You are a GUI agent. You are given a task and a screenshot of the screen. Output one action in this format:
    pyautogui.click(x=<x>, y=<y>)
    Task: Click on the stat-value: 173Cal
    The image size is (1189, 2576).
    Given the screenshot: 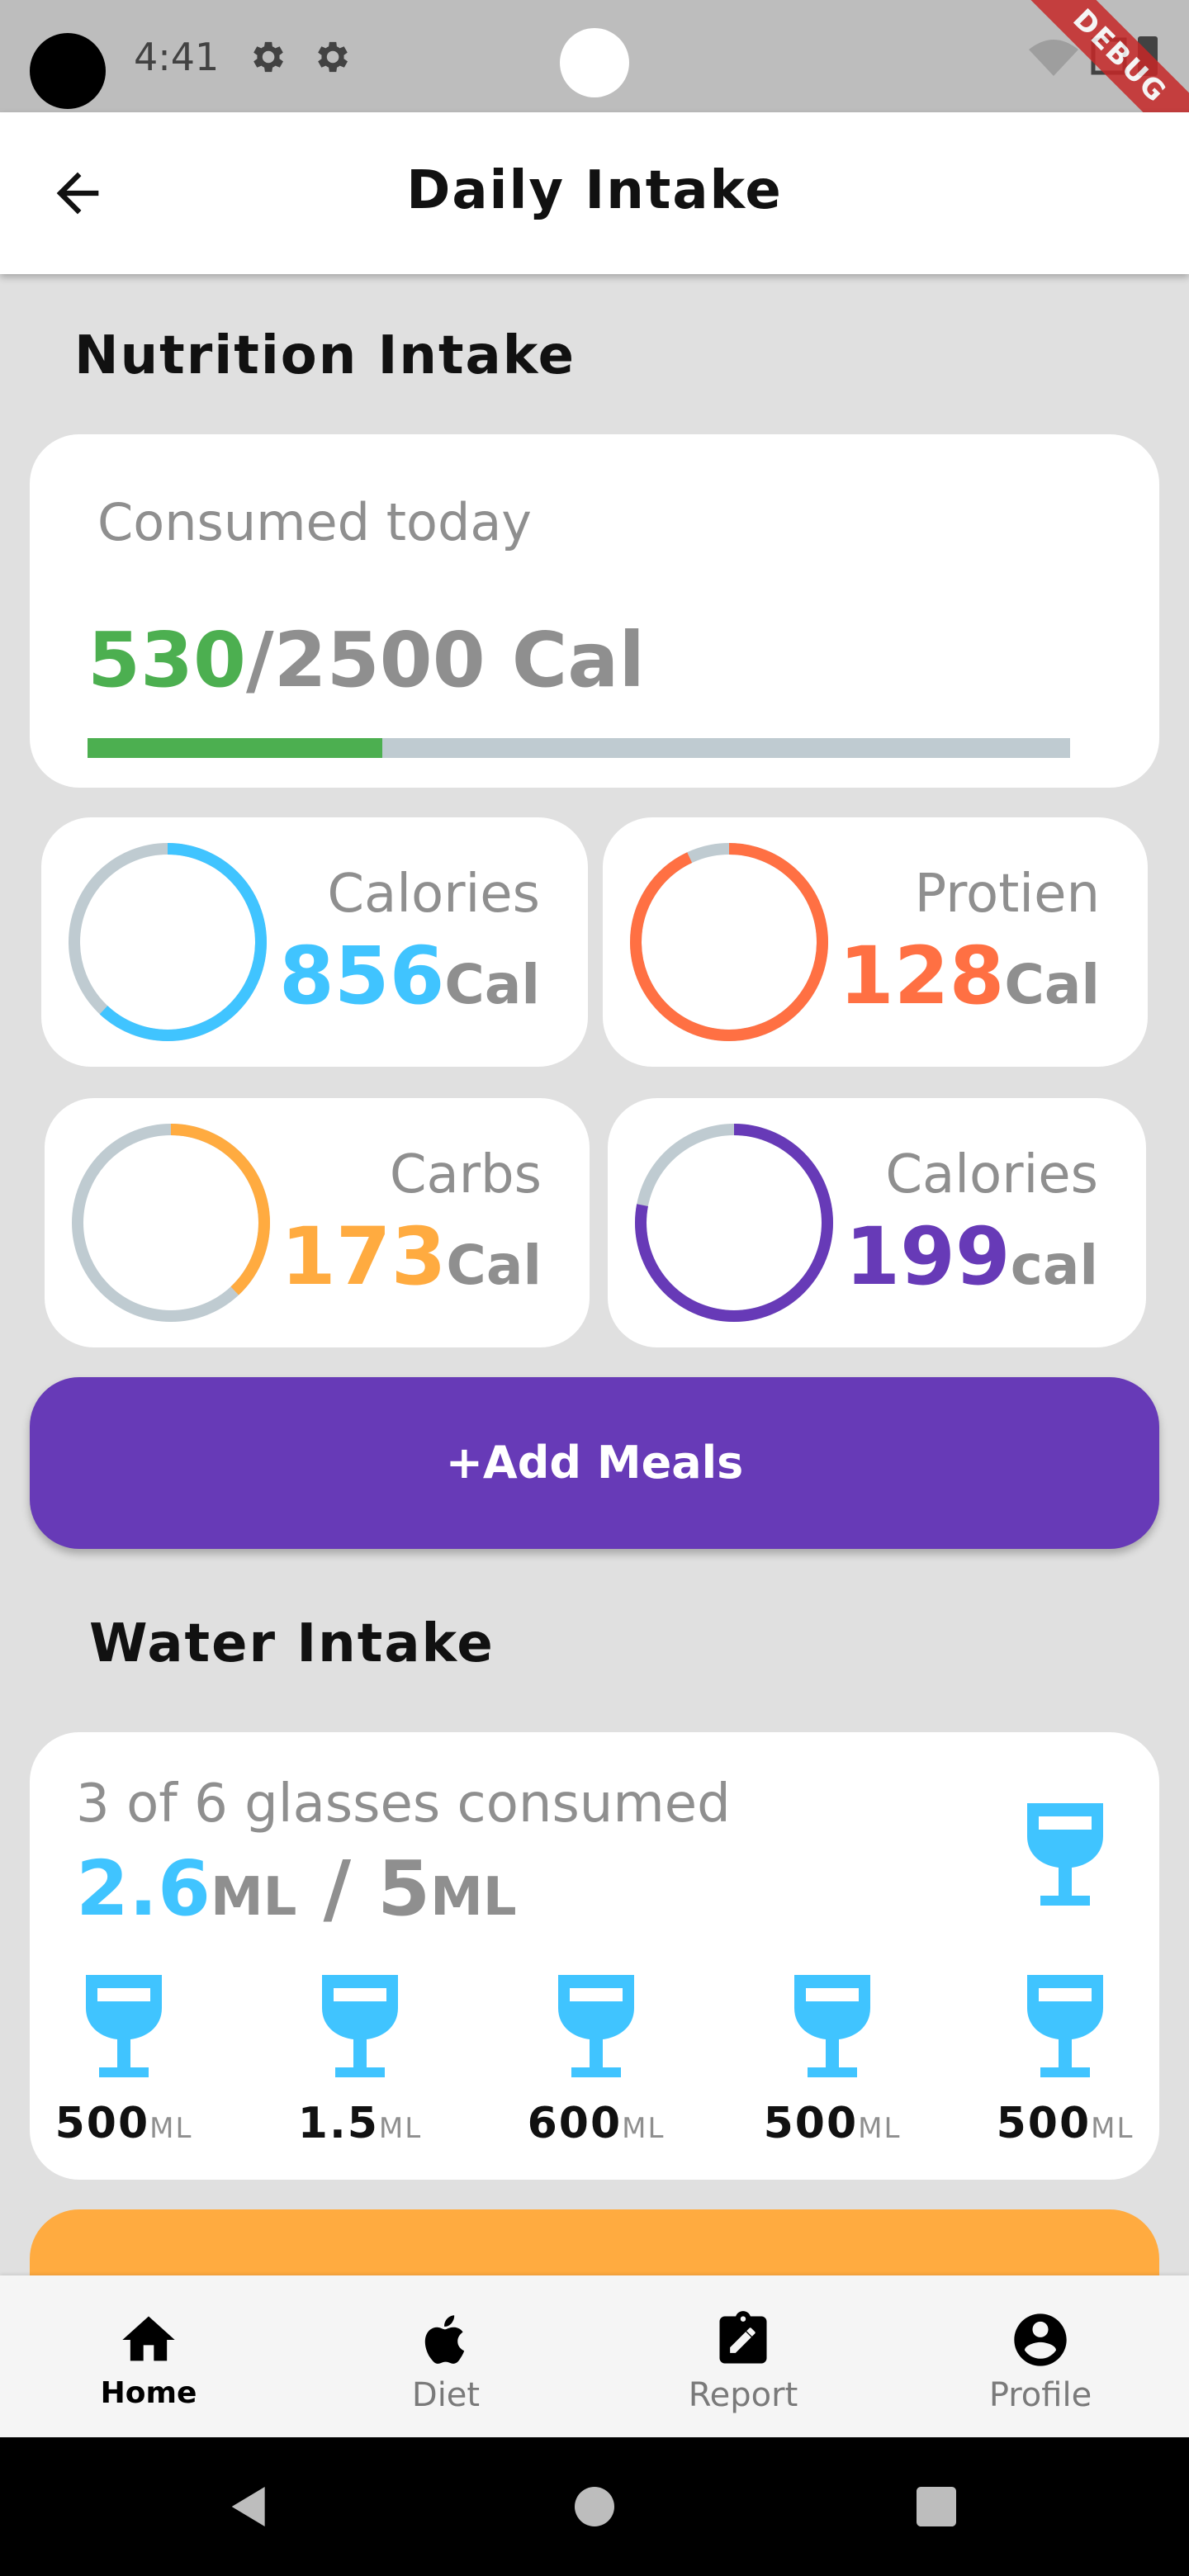 What is the action you would take?
    pyautogui.click(x=411, y=1256)
    